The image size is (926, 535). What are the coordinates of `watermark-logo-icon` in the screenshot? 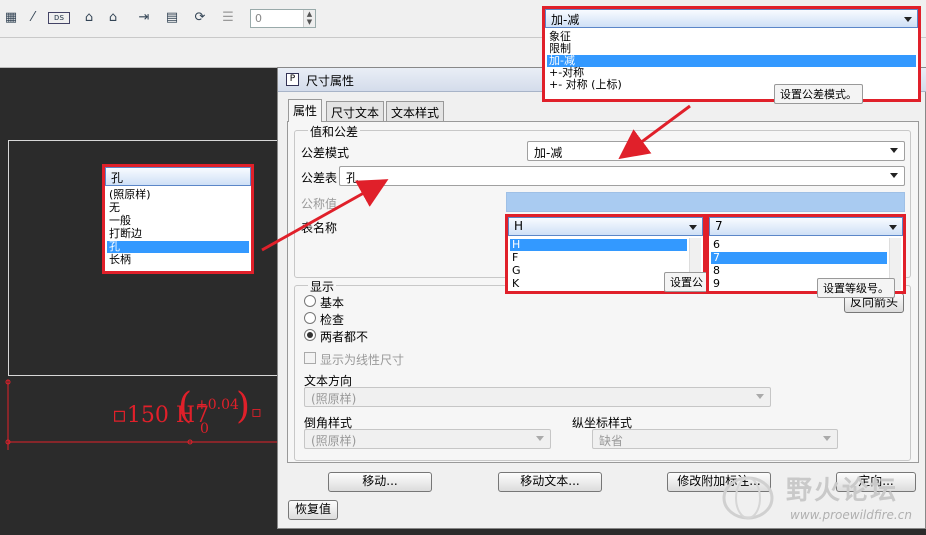 It's located at (748, 498).